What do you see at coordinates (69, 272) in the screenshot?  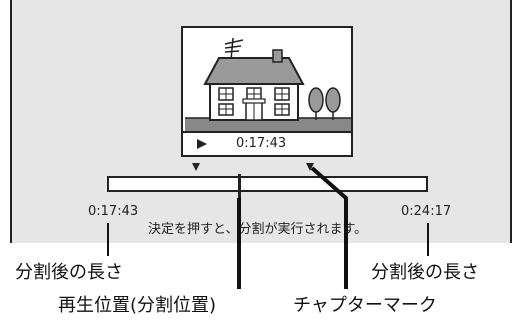 I see `callout-split-length-left: 分割後の長さ` at bounding box center [69, 272].